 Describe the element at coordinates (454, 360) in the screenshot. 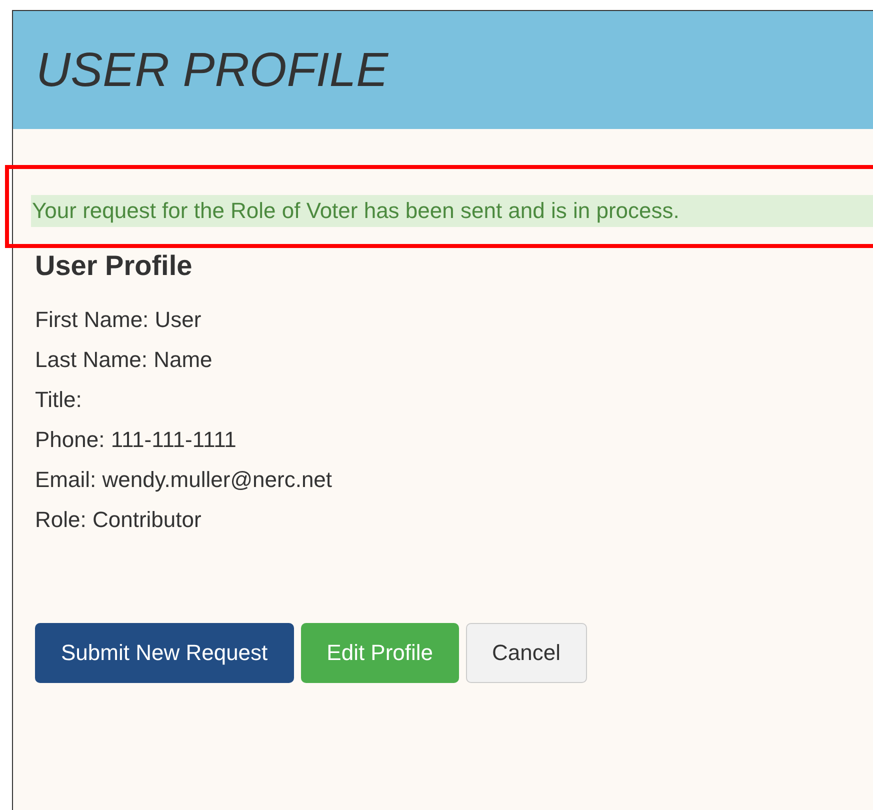

I see `profile-field: Last Name: Name` at that location.